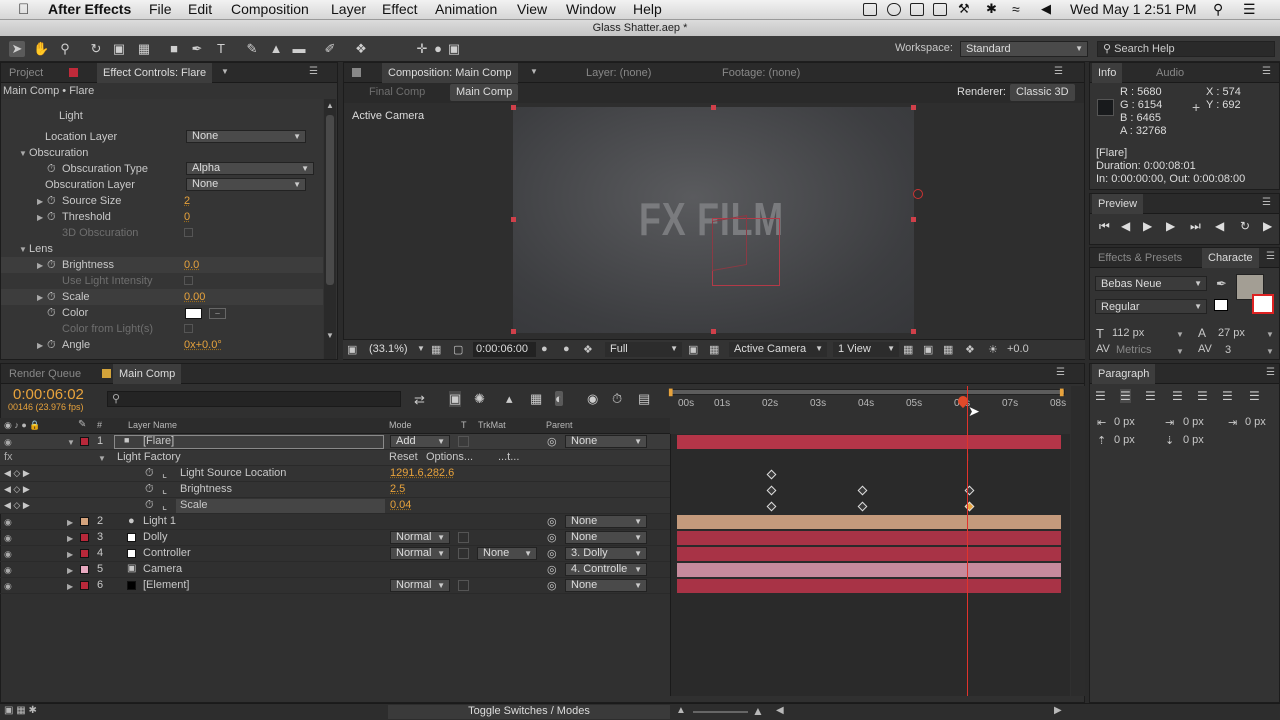 This screenshot has width=1280, height=720. I want to click on layer-name: [Flare], so click(158, 441).